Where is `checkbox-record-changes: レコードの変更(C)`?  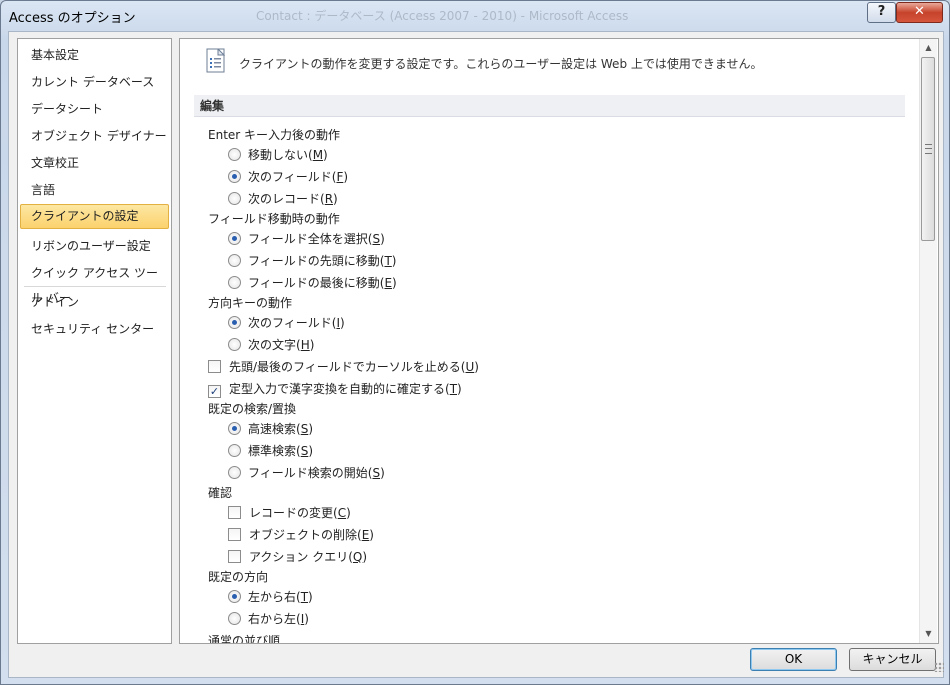
checkbox-record-changes: レコードの変更(C) is located at coordinates (289, 513).